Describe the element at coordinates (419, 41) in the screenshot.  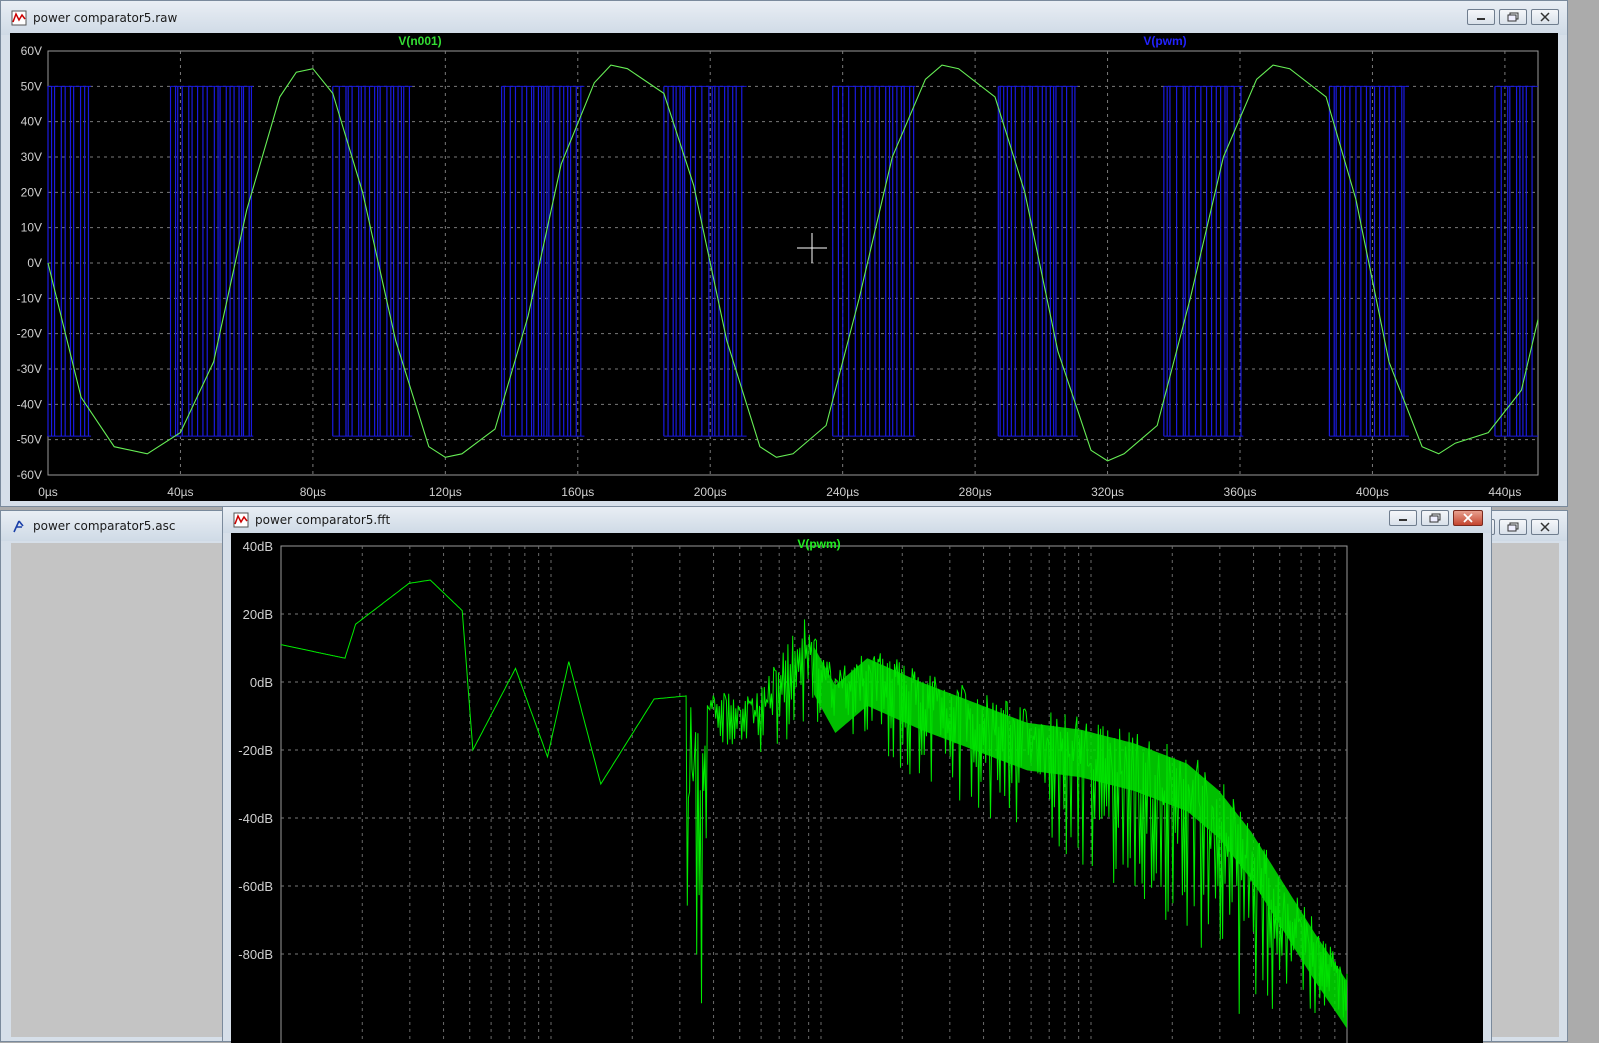
I see `trace-label-n001: V(n001)` at that location.